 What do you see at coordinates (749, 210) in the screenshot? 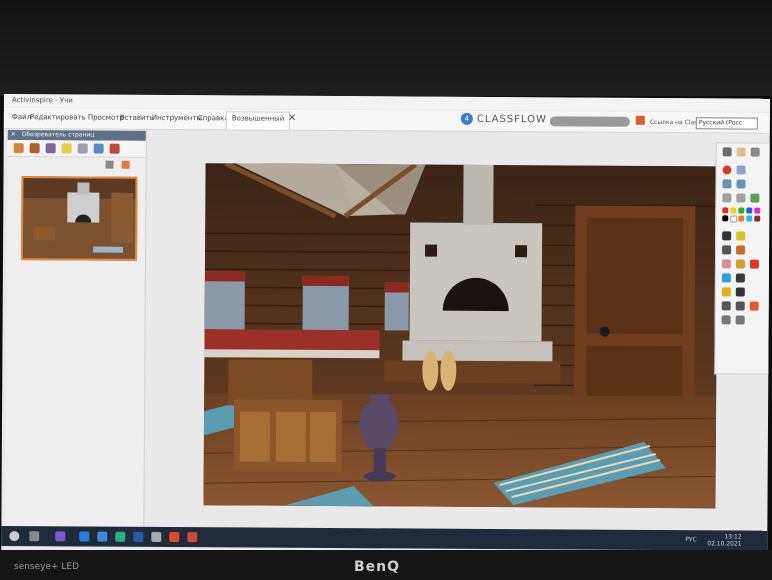
I see `color-blue-swatch` at bounding box center [749, 210].